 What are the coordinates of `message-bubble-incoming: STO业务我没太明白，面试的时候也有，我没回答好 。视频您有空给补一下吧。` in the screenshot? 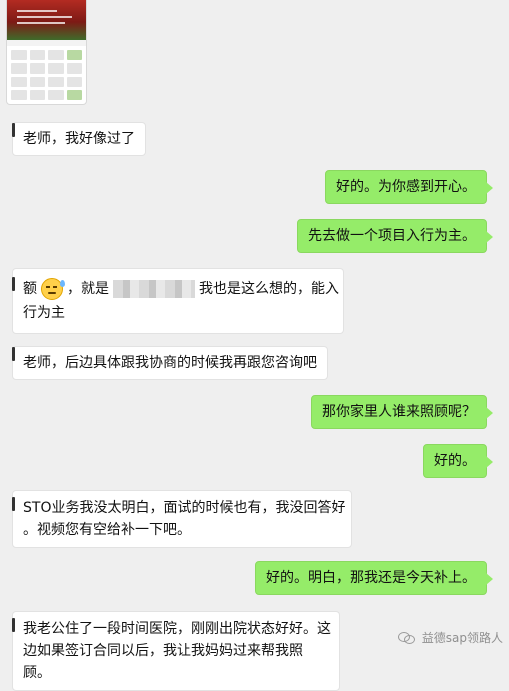 It's located at (182, 519).